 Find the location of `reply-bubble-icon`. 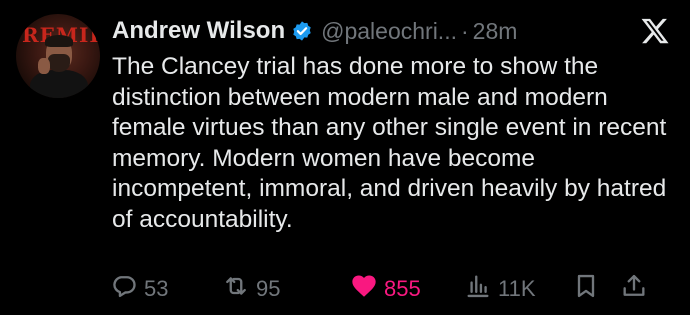

reply-bubble-icon is located at coordinates (124, 289).